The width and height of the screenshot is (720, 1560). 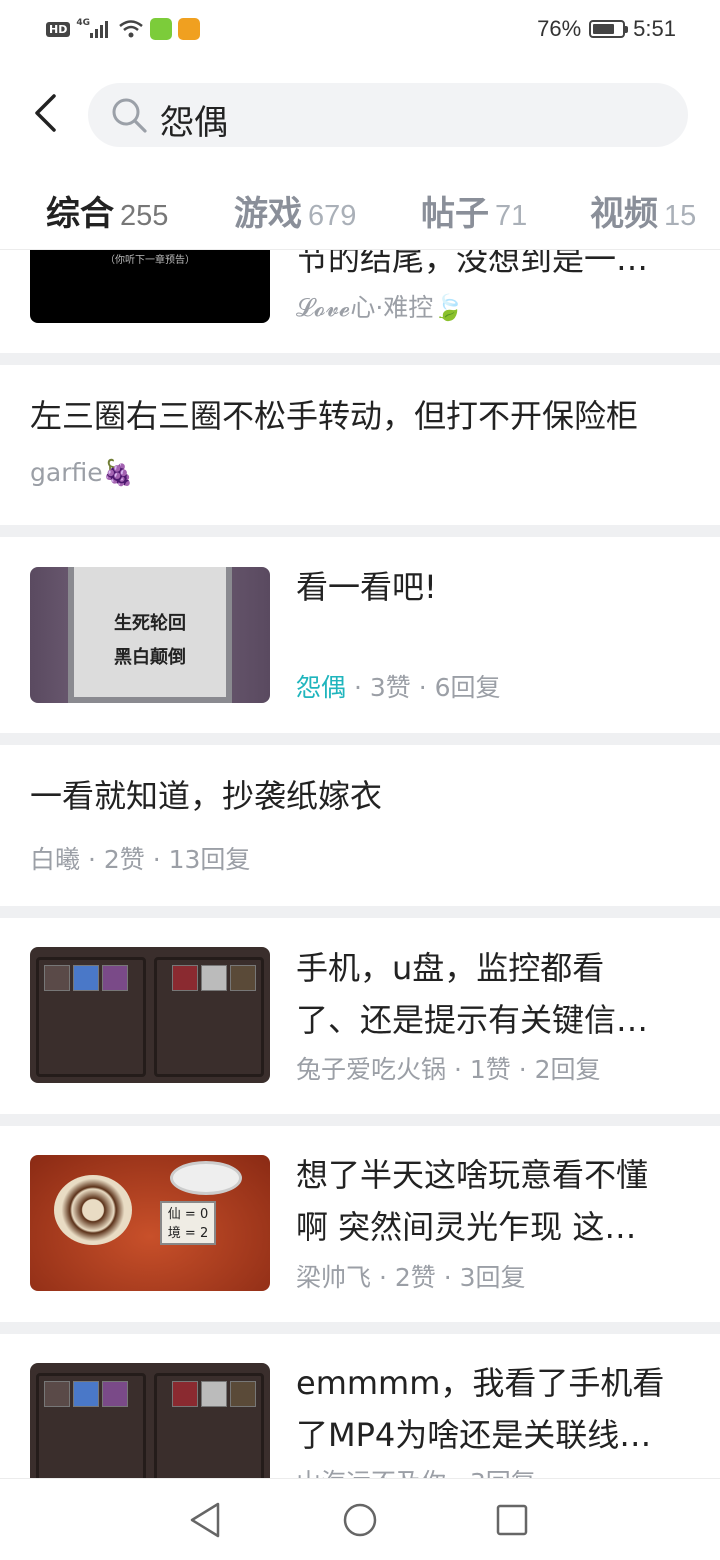 I want to click on thumbnail-text-line1: 生死轮回, so click(x=150, y=623).